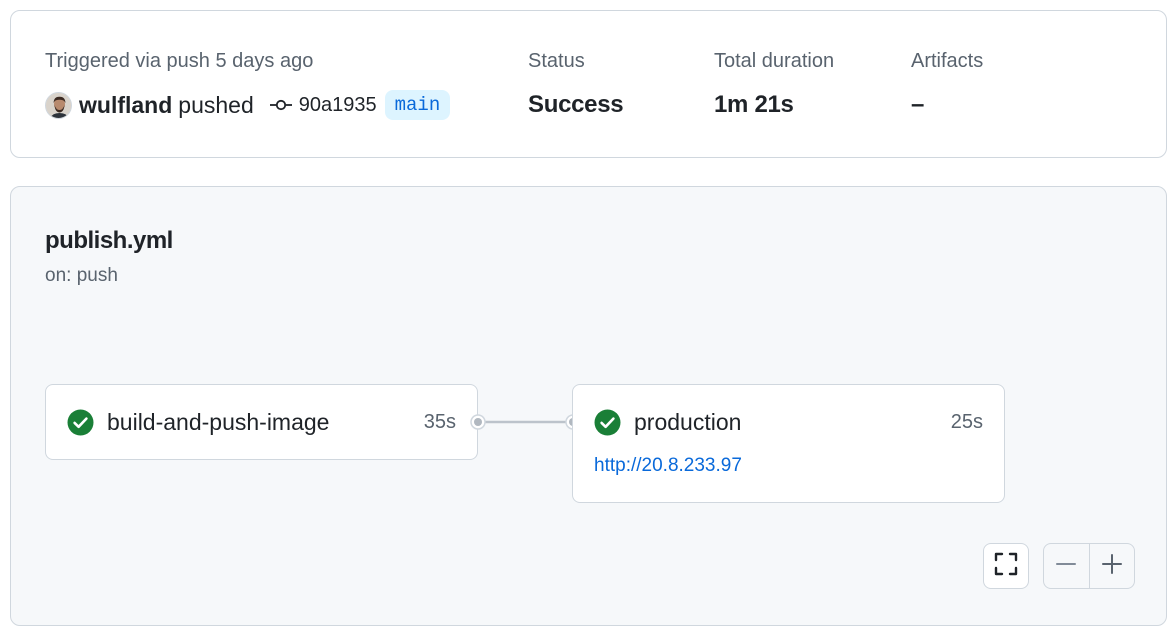 The width and height of the screenshot is (1176, 637). Describe the element at coordinates (280, 105) in the screenshot. I see `git-commit-icon` at that location.